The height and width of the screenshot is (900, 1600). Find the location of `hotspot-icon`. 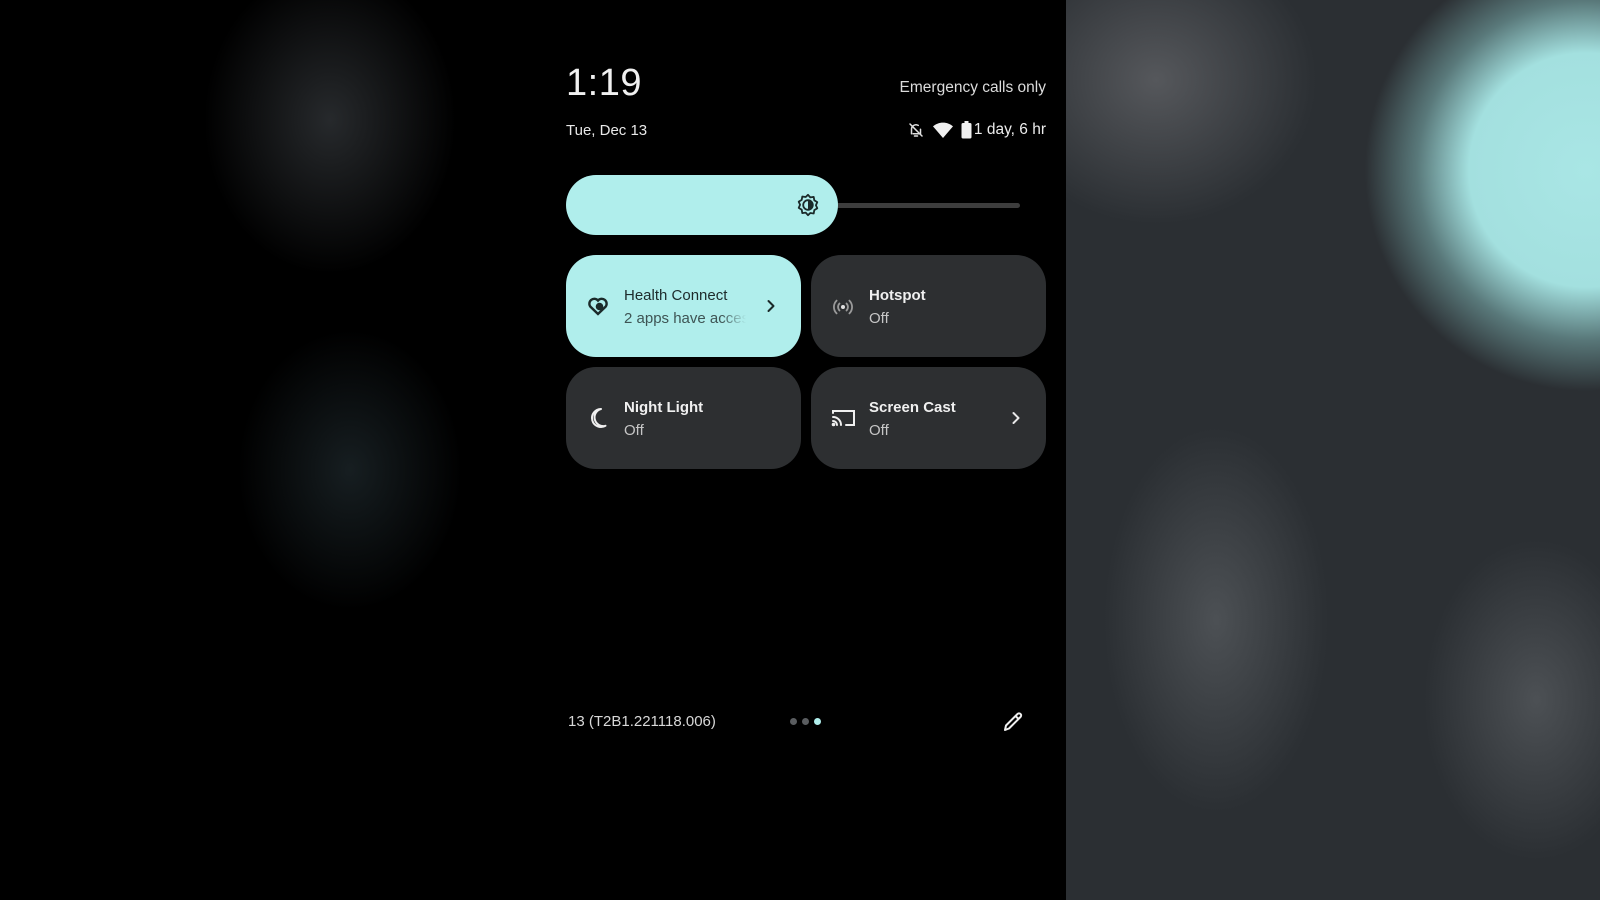

hotspot-icon is located at coordinates (843, 306).